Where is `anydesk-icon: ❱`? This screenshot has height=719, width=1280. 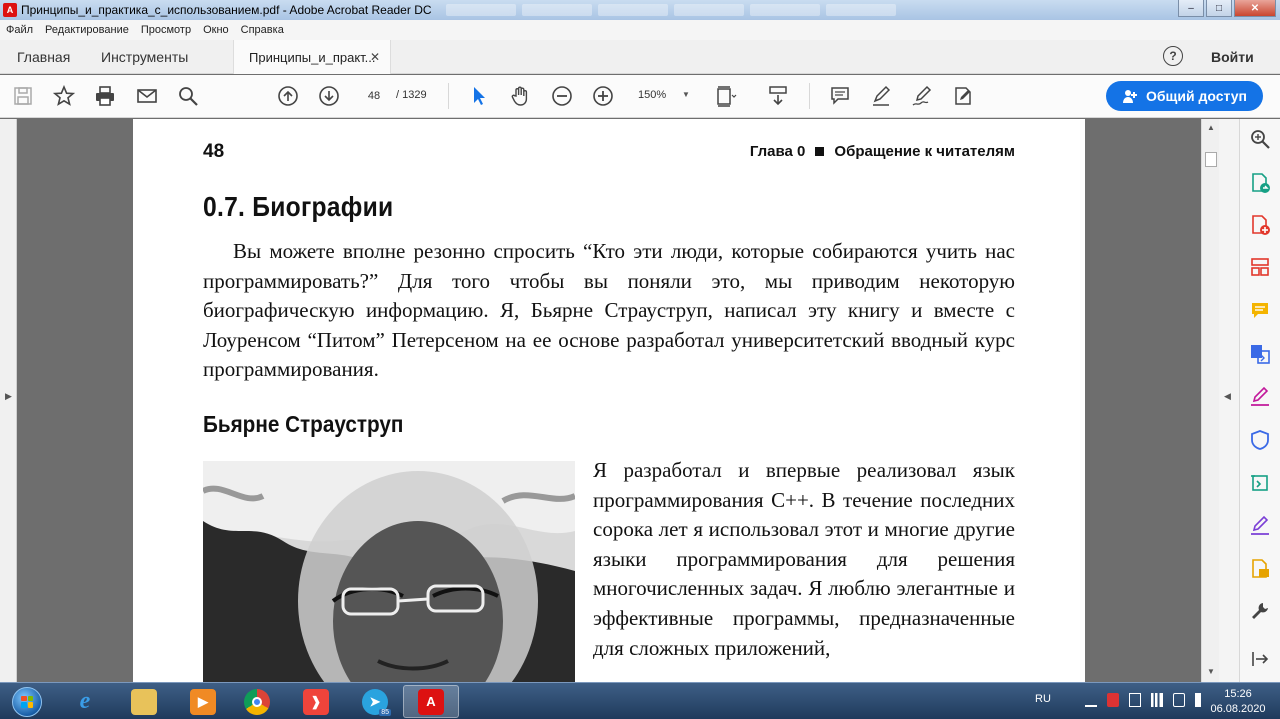
anydesk-icon: ❱ is located at coordinates (316, 701).